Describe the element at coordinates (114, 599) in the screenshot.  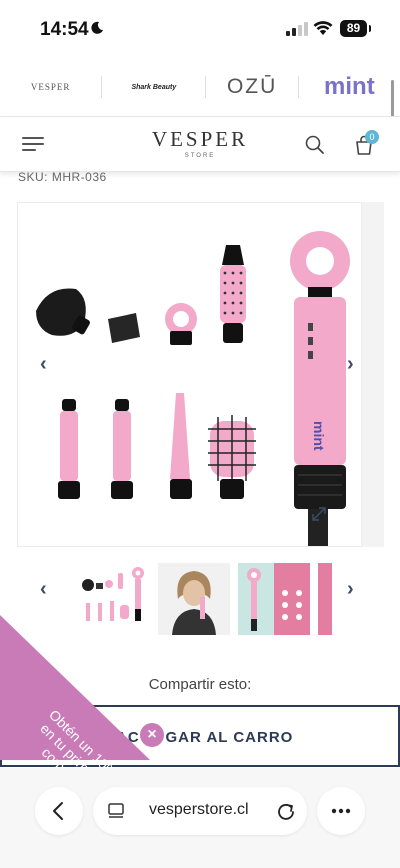
I see `thumbnail-product-set` at that location.